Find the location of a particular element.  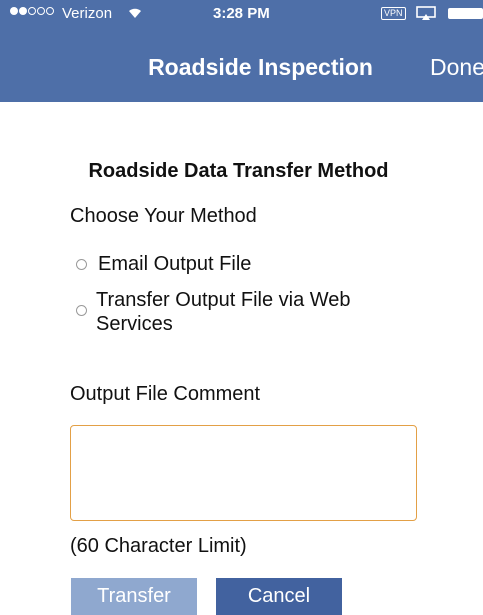

email-output-option: Email Output File is located at coordinates (163, 264).